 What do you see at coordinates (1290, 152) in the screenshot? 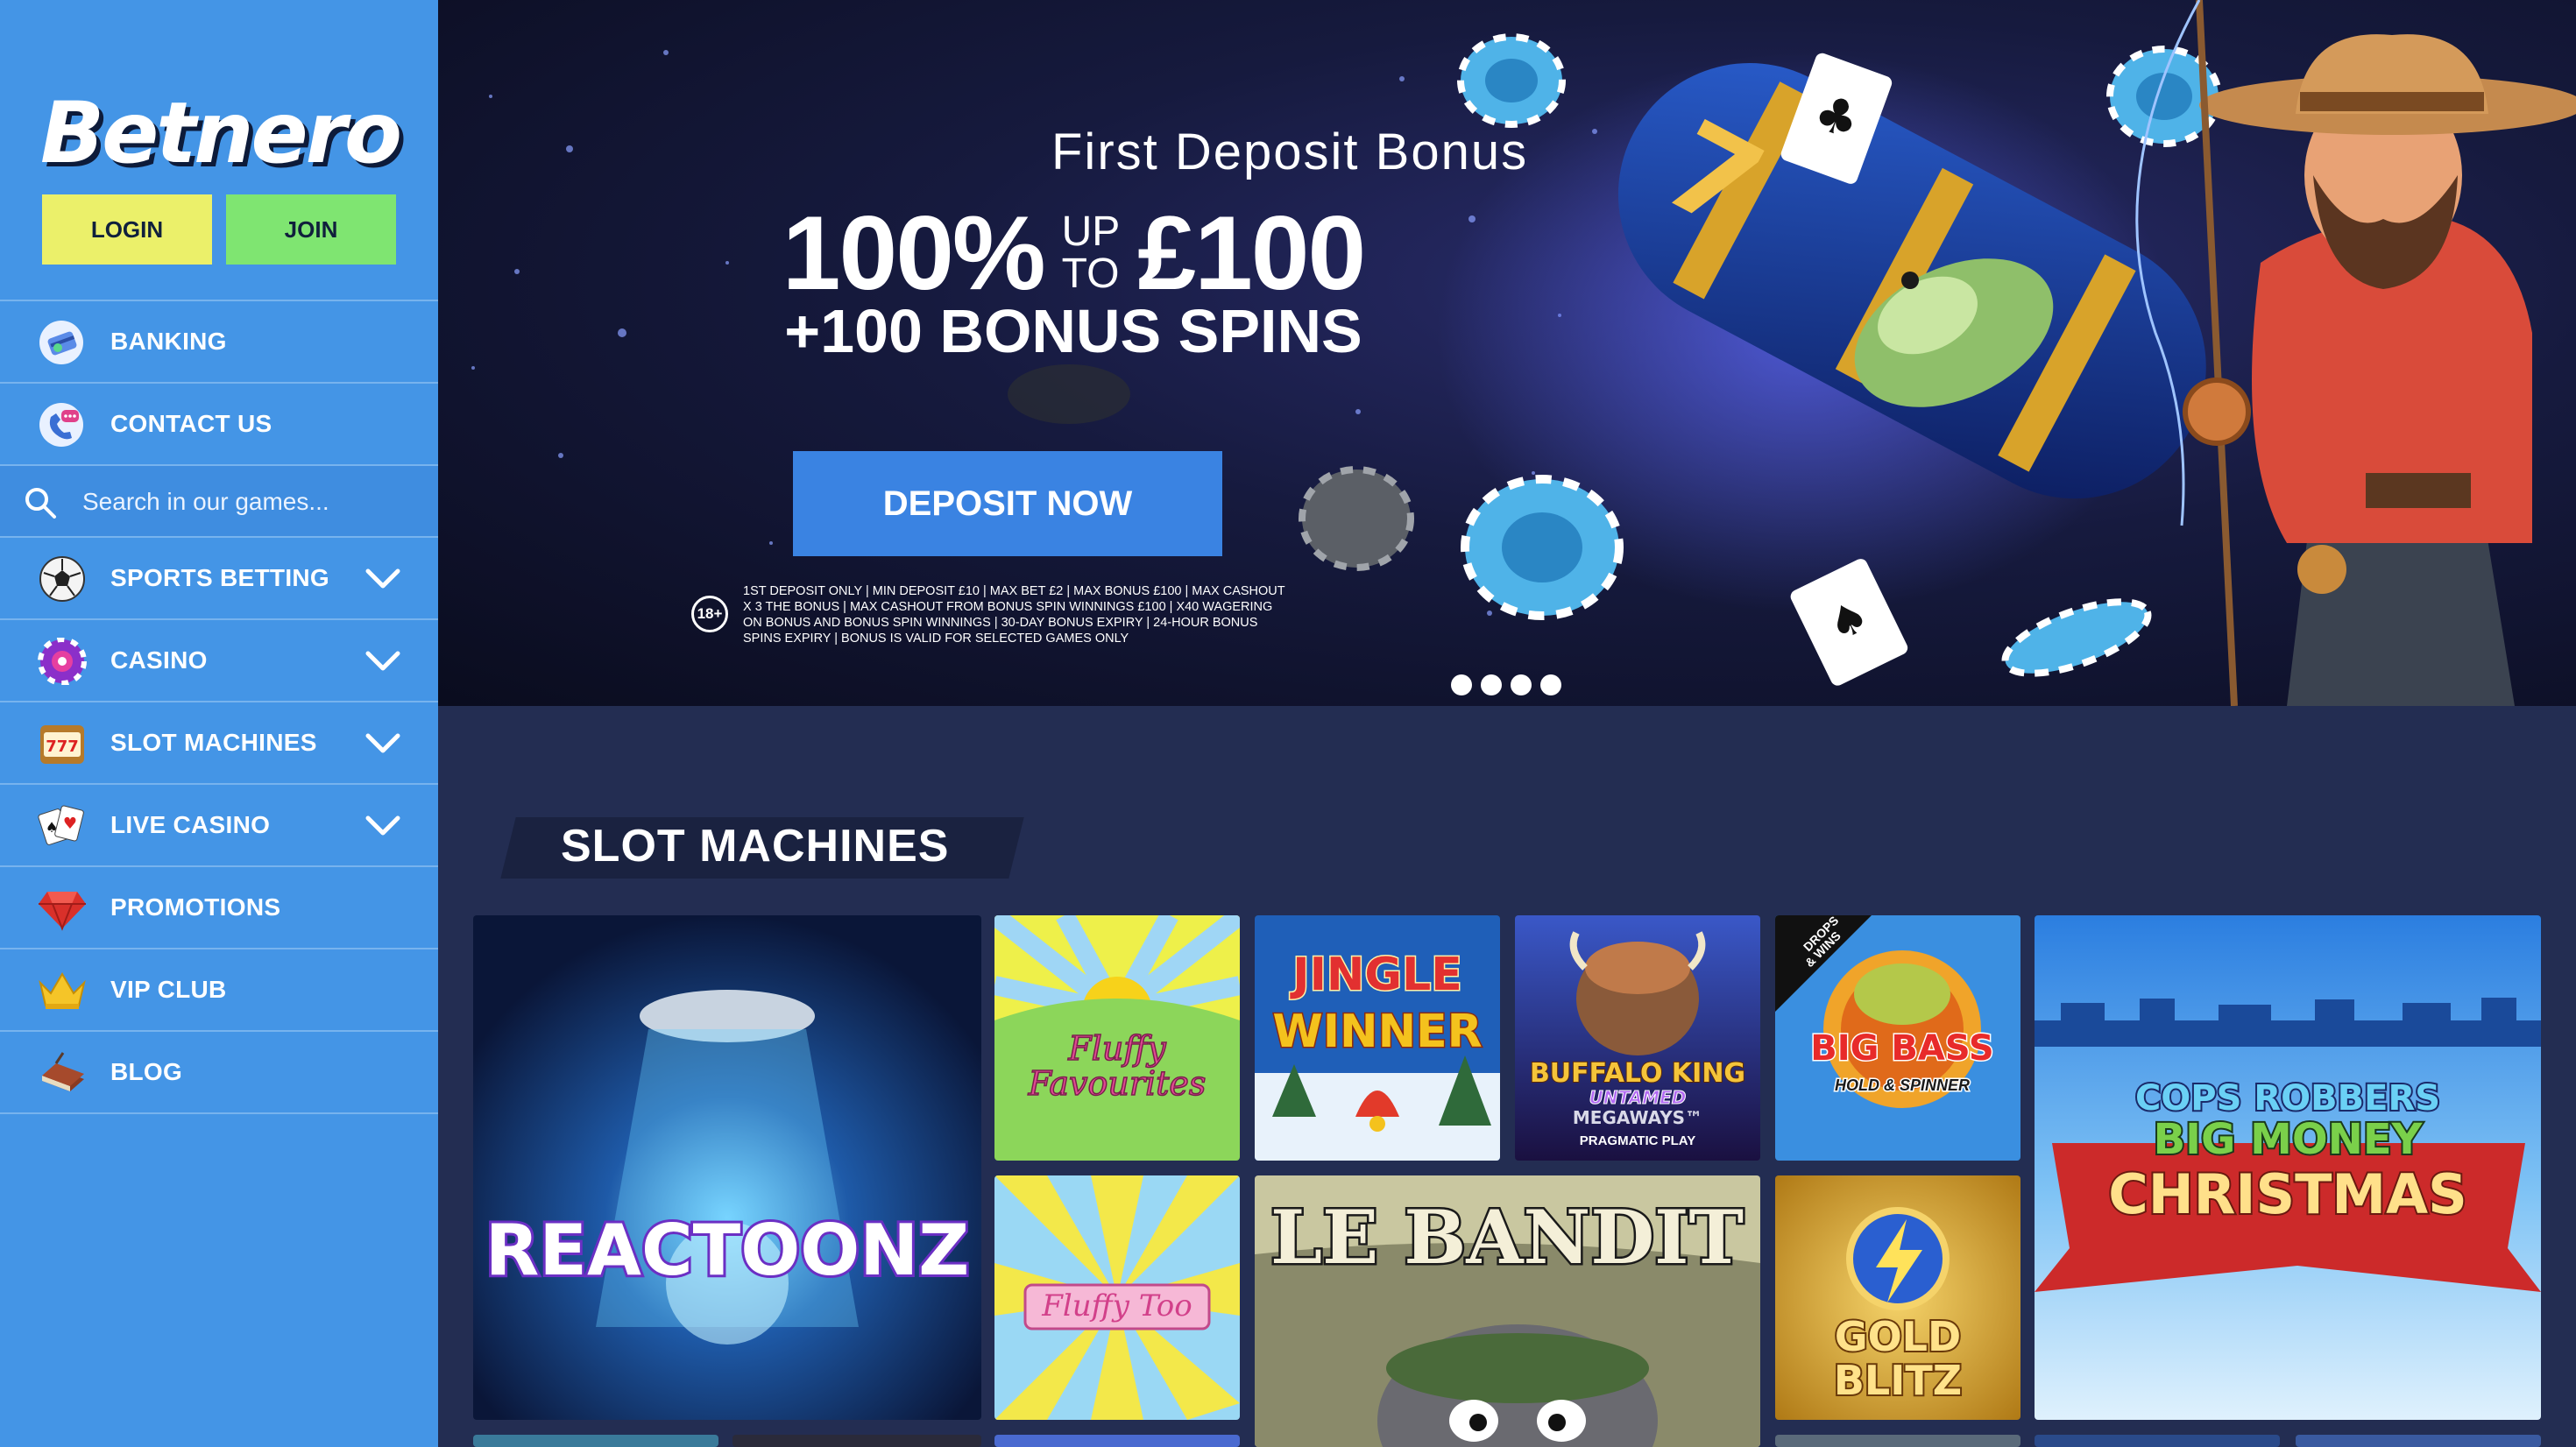
I see `hero-subtitle: First Deposit Bonus` at bounding box center [1290, 152].